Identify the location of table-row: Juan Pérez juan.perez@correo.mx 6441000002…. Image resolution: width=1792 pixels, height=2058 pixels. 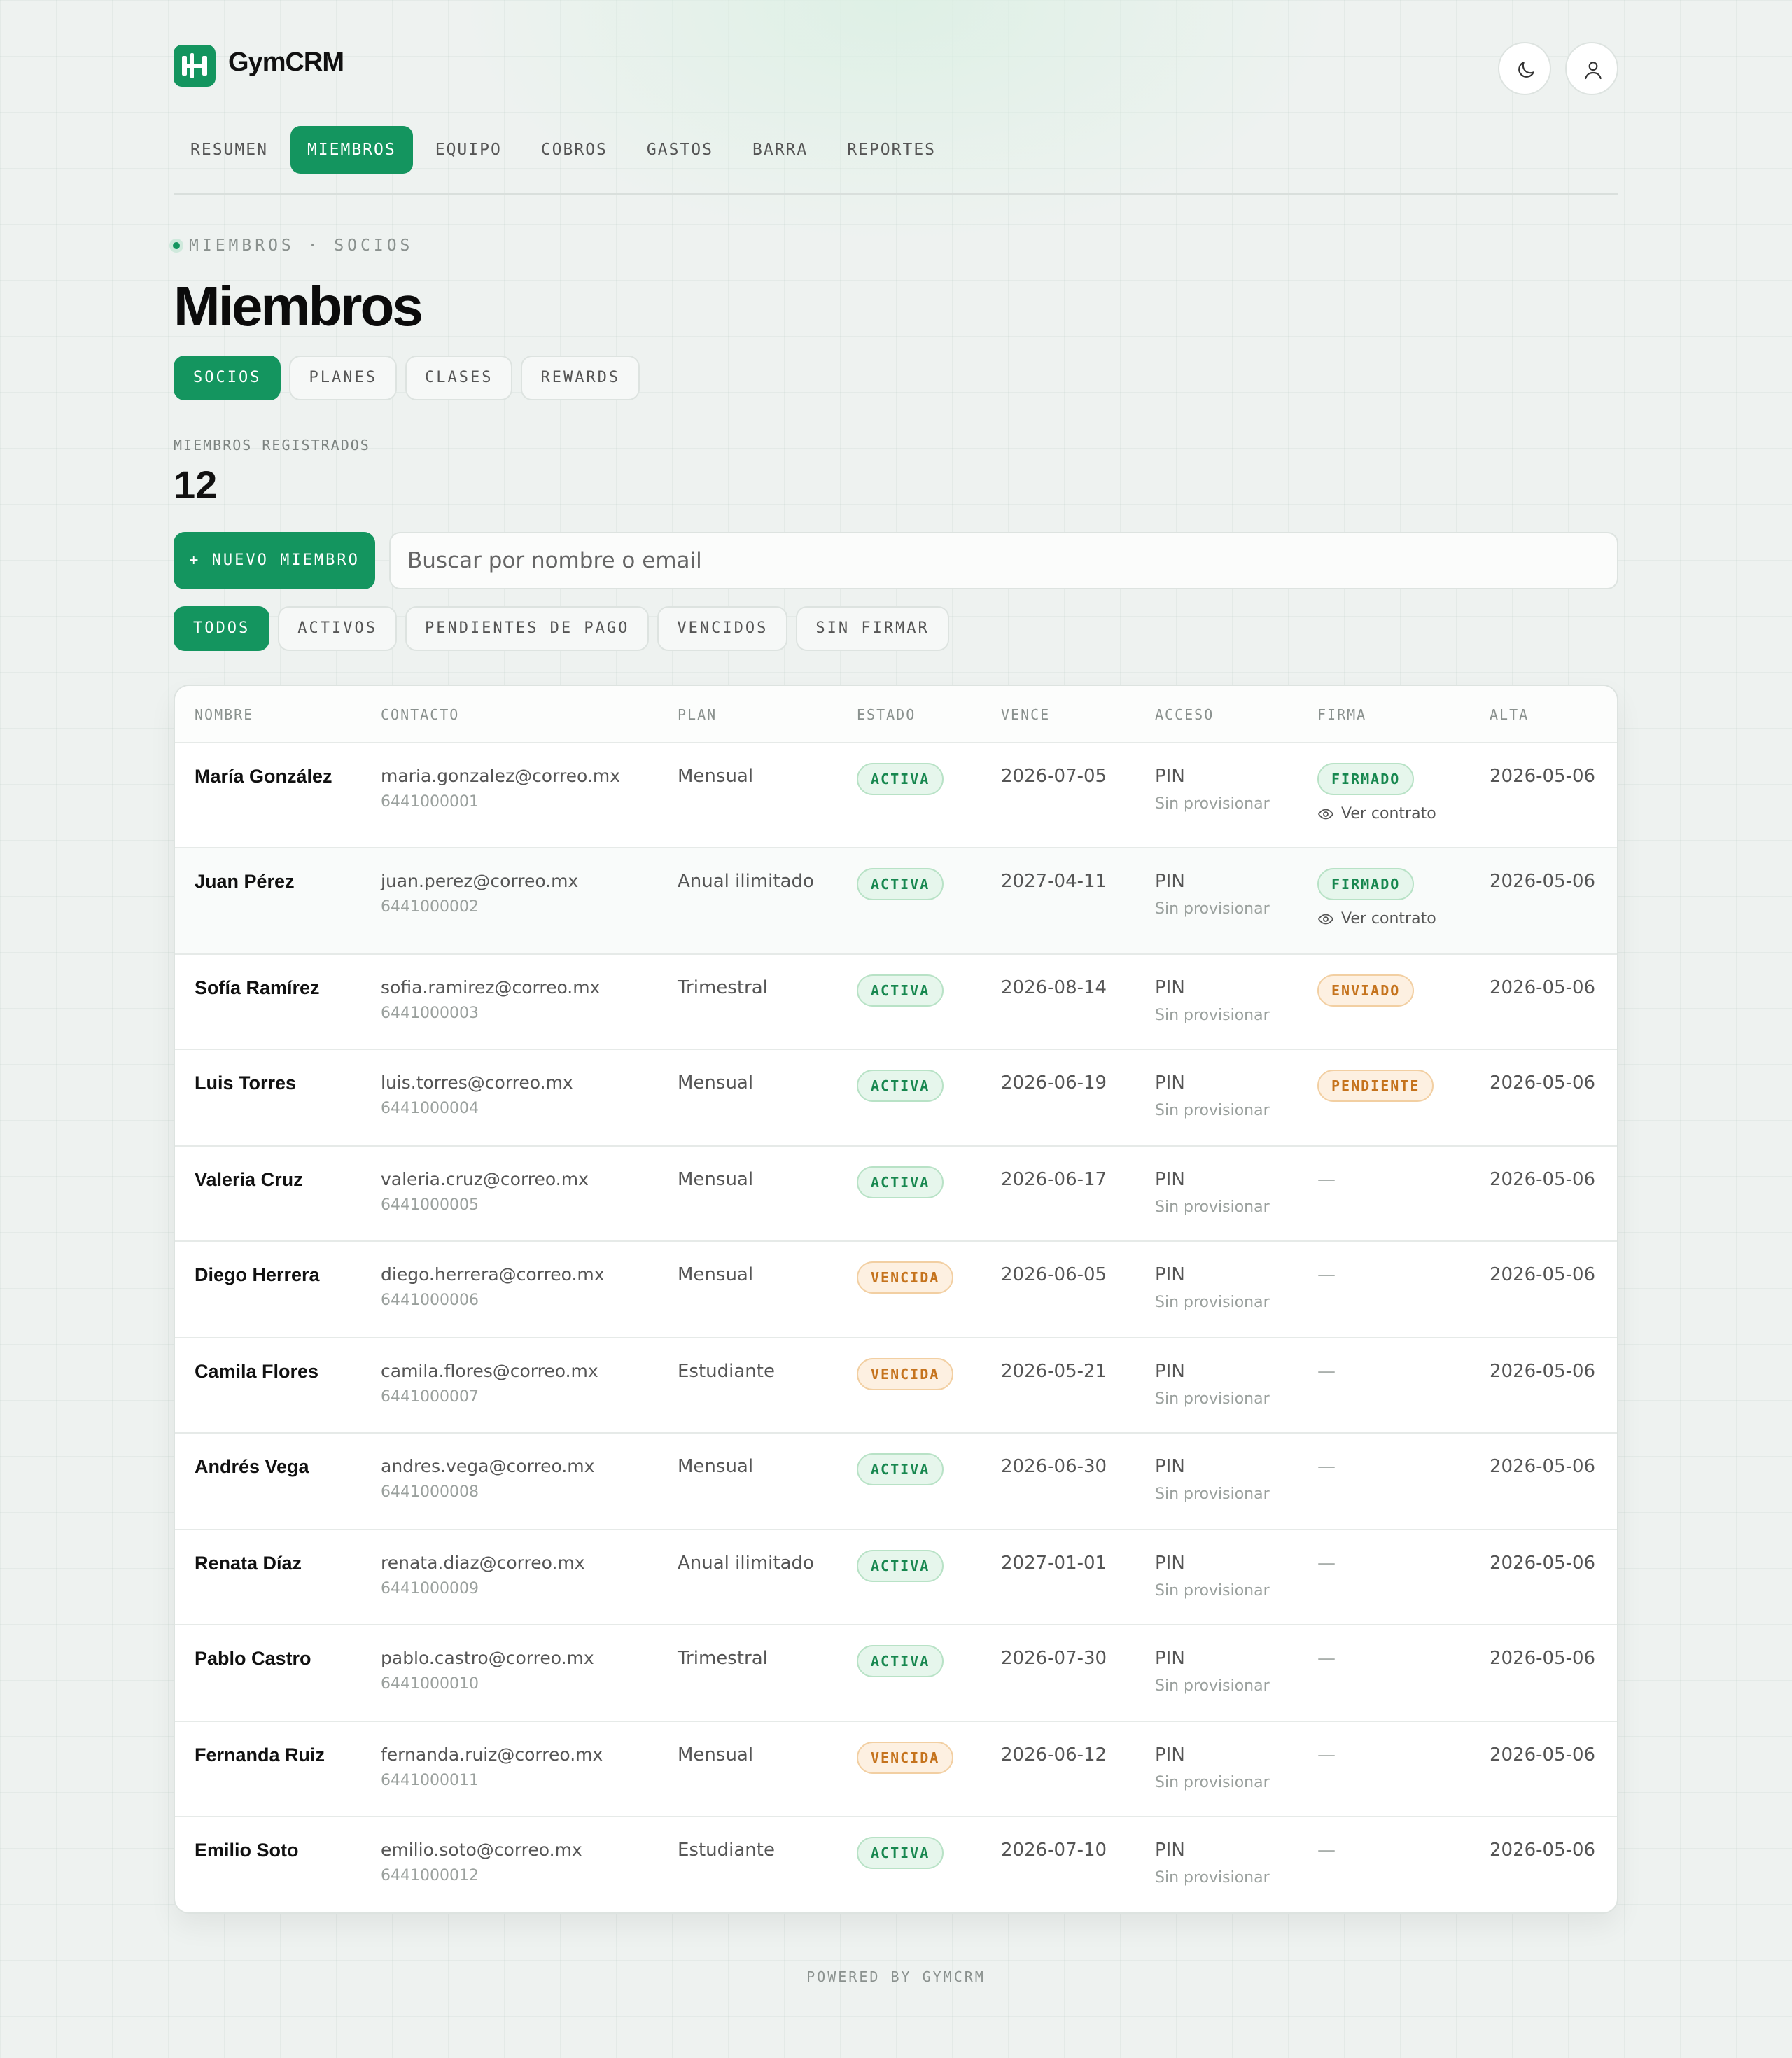
(896, 901).